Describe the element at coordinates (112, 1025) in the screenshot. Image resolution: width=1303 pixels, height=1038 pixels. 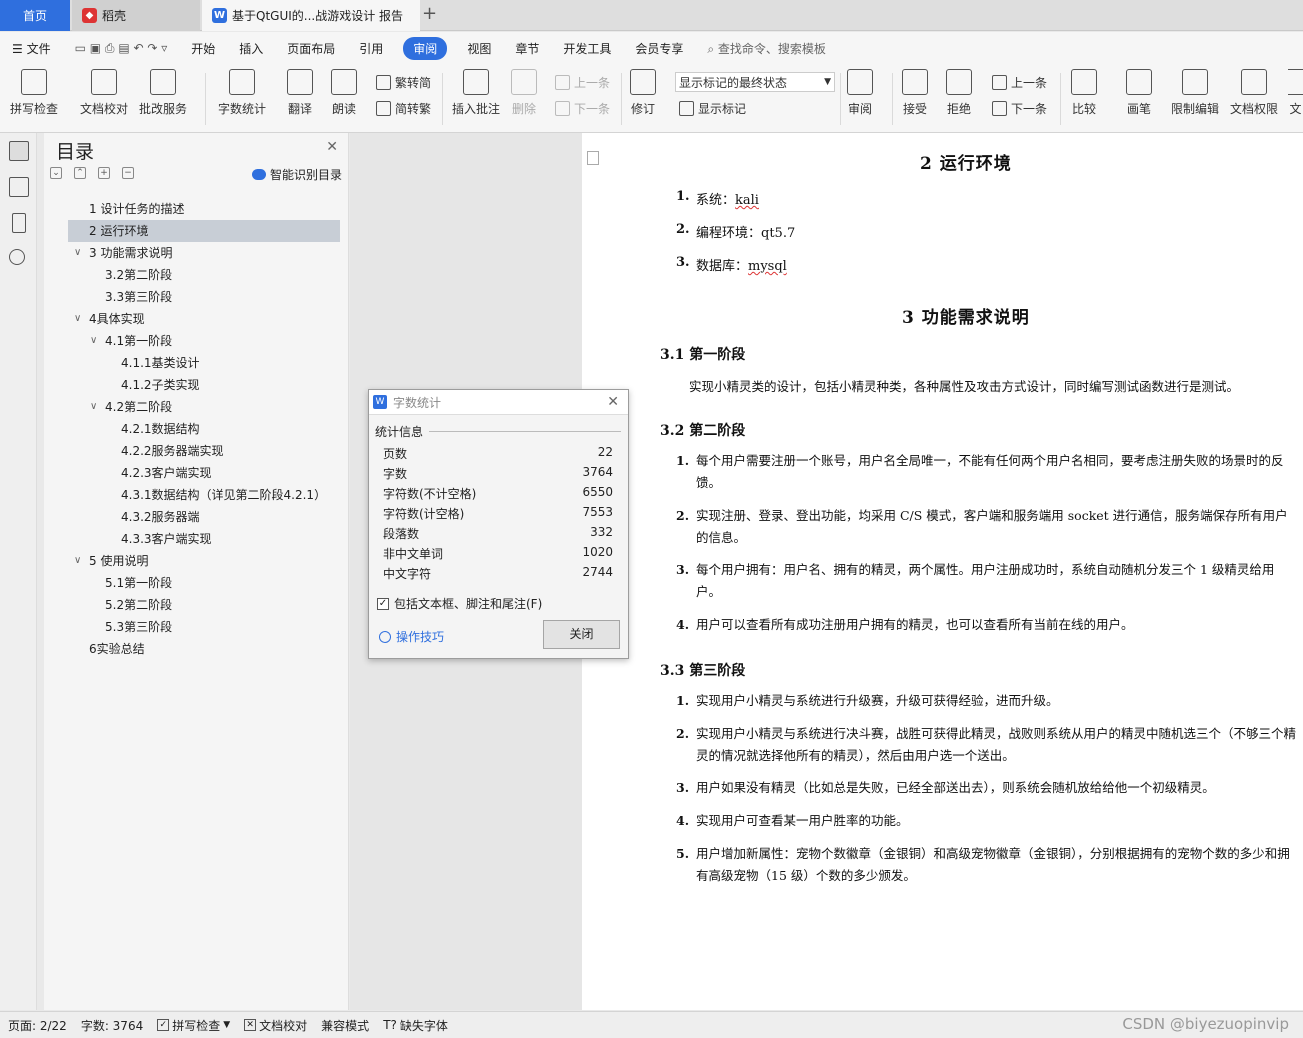
I see `word-count-indicator: 字数: 3764` at that location.